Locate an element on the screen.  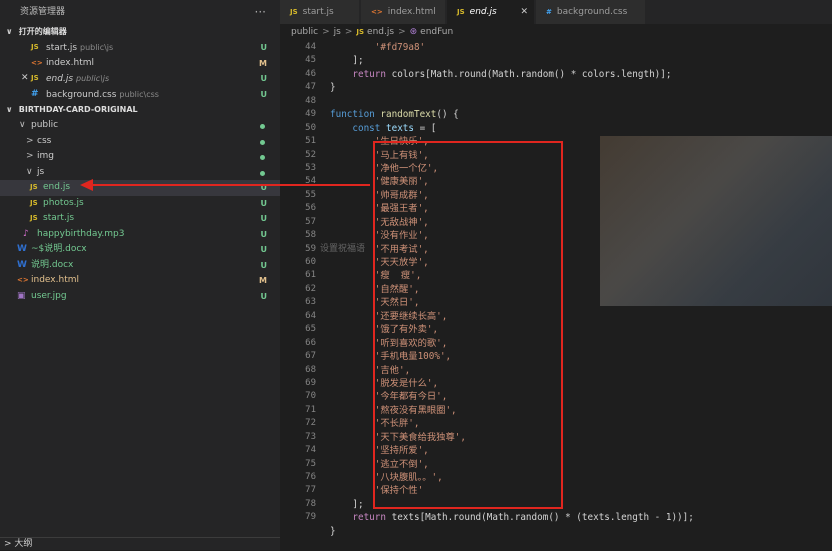
tree-file-user-jpg: ▣ user.jpg U is located at coordinates (140, 297).